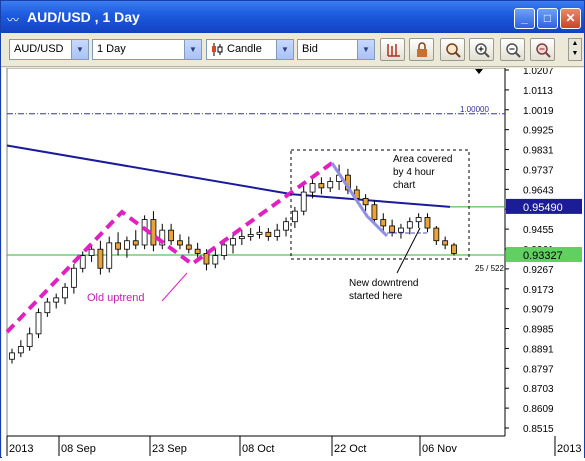 The width and height of the screenshot is (585, 461). I want to click on date-tick-label: 08 Sep, so click(78, 449).